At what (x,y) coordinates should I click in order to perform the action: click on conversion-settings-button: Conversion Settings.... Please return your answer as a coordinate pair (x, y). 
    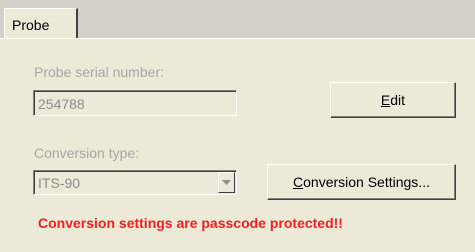
    Looking at the image, I should click on (361, 182).